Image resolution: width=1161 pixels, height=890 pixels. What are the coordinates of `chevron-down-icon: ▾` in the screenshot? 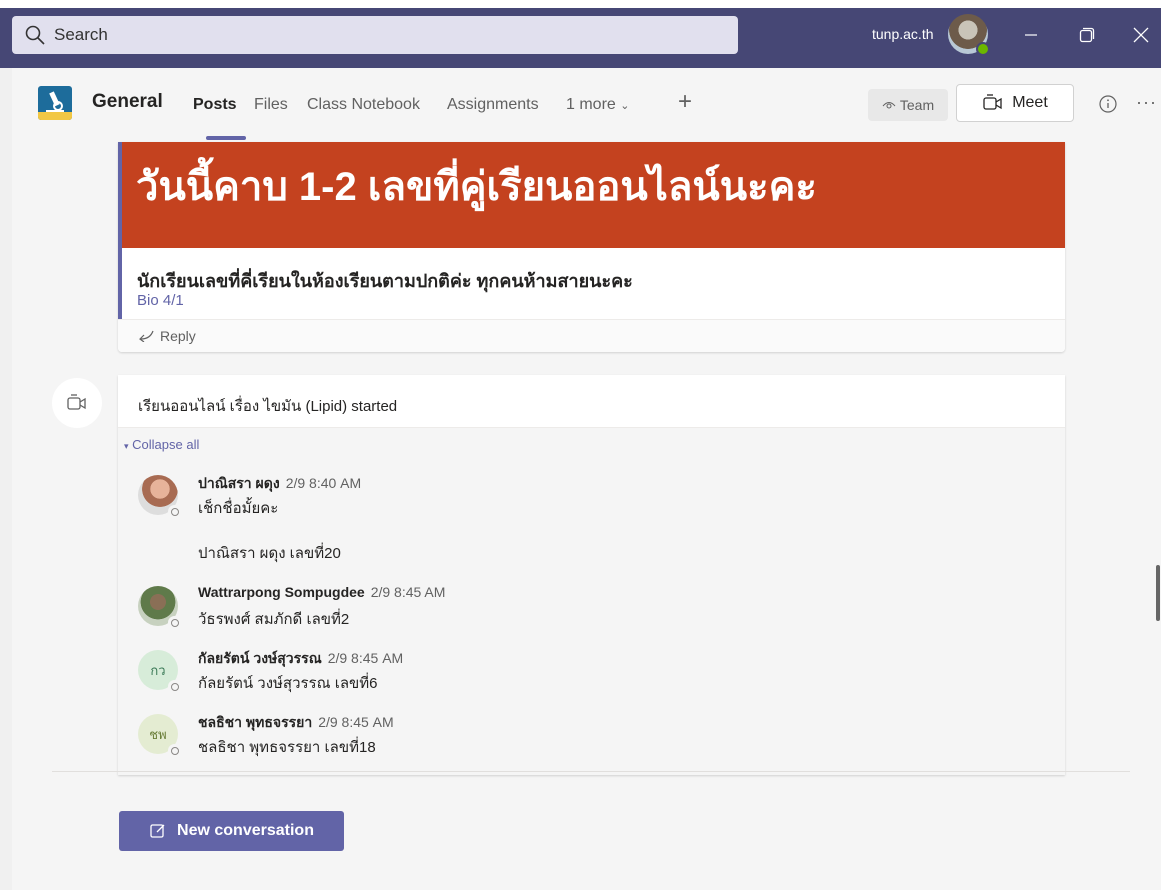 It's located at (126, 446).